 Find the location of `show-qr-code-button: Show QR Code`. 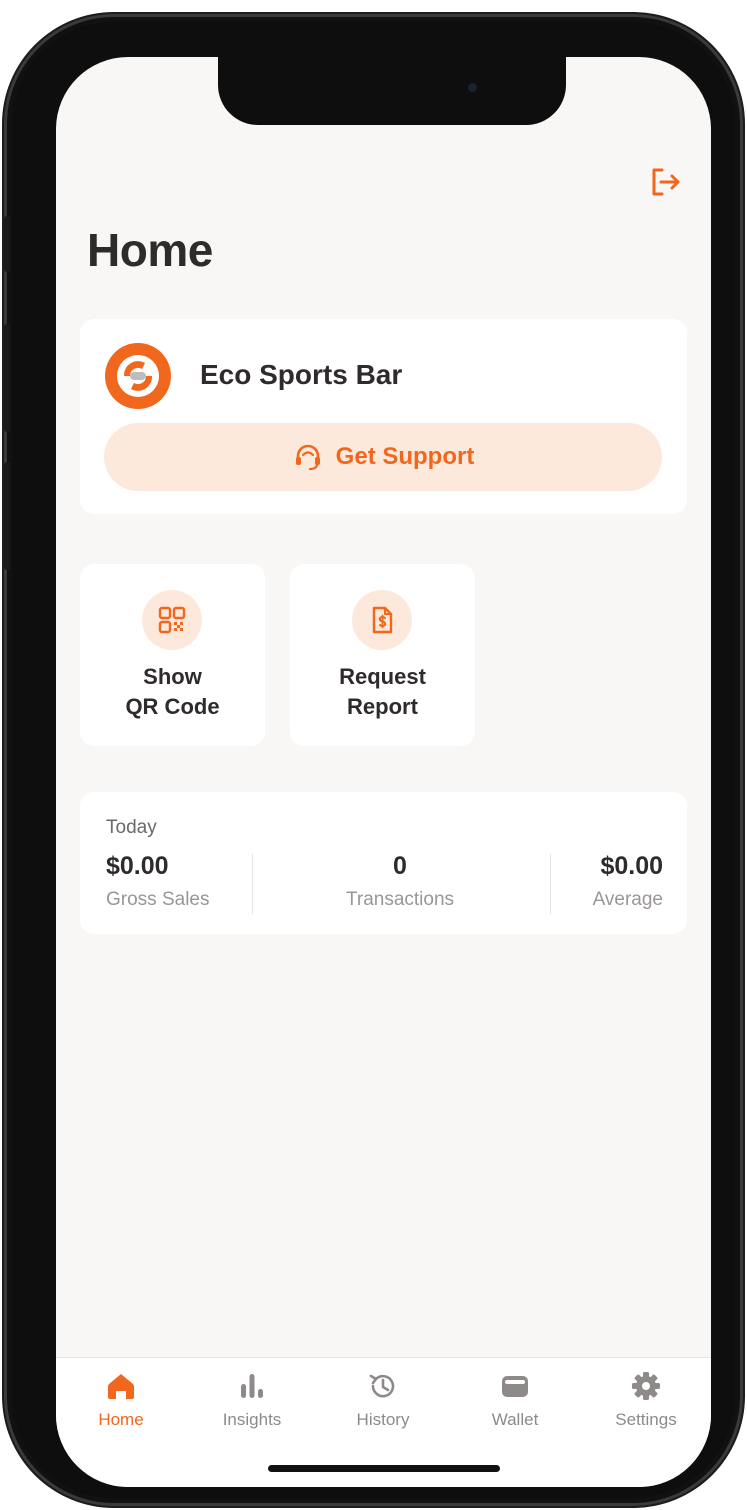

show-qr-code-button: Show QR Code is located at coordinates (172, 655).